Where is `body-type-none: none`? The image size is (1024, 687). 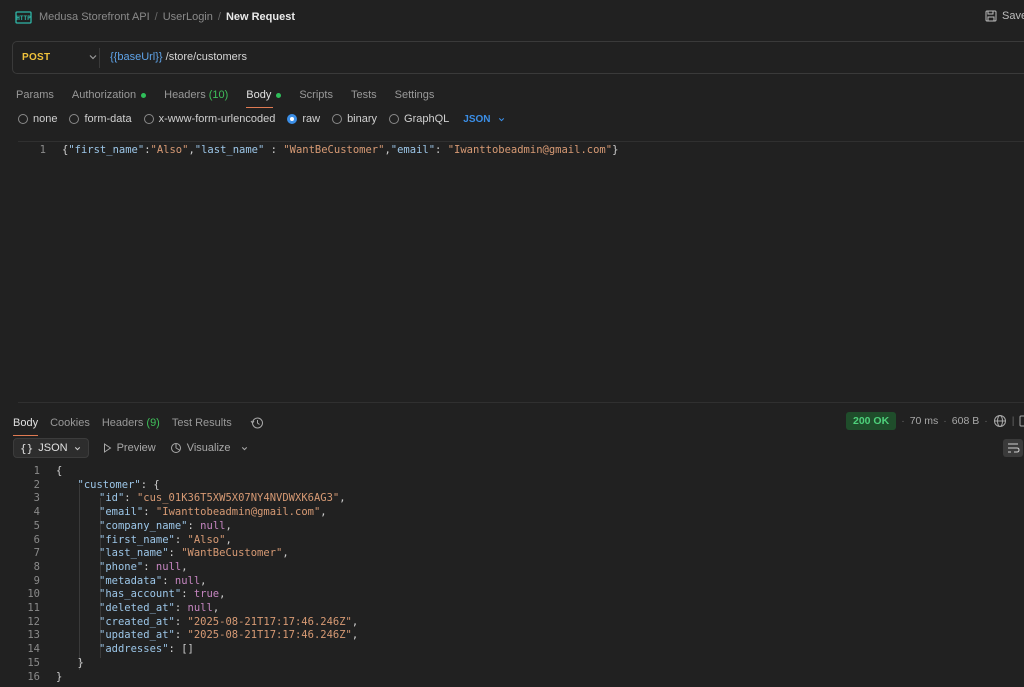
body-type-none: none is located at coordinates (37, 119).